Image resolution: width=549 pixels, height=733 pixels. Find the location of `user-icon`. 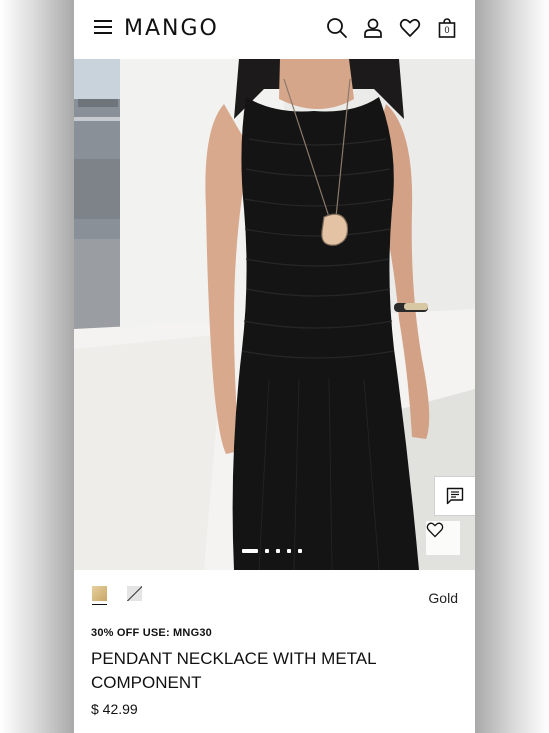

user-icon is located at coordinates (373, 28).